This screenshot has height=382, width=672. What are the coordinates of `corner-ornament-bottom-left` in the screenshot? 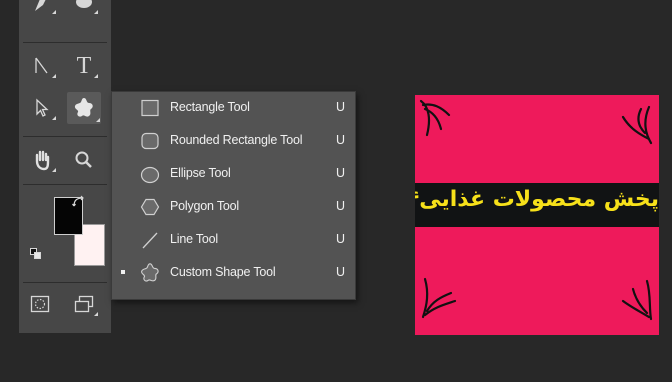 It's located at (439, 298).